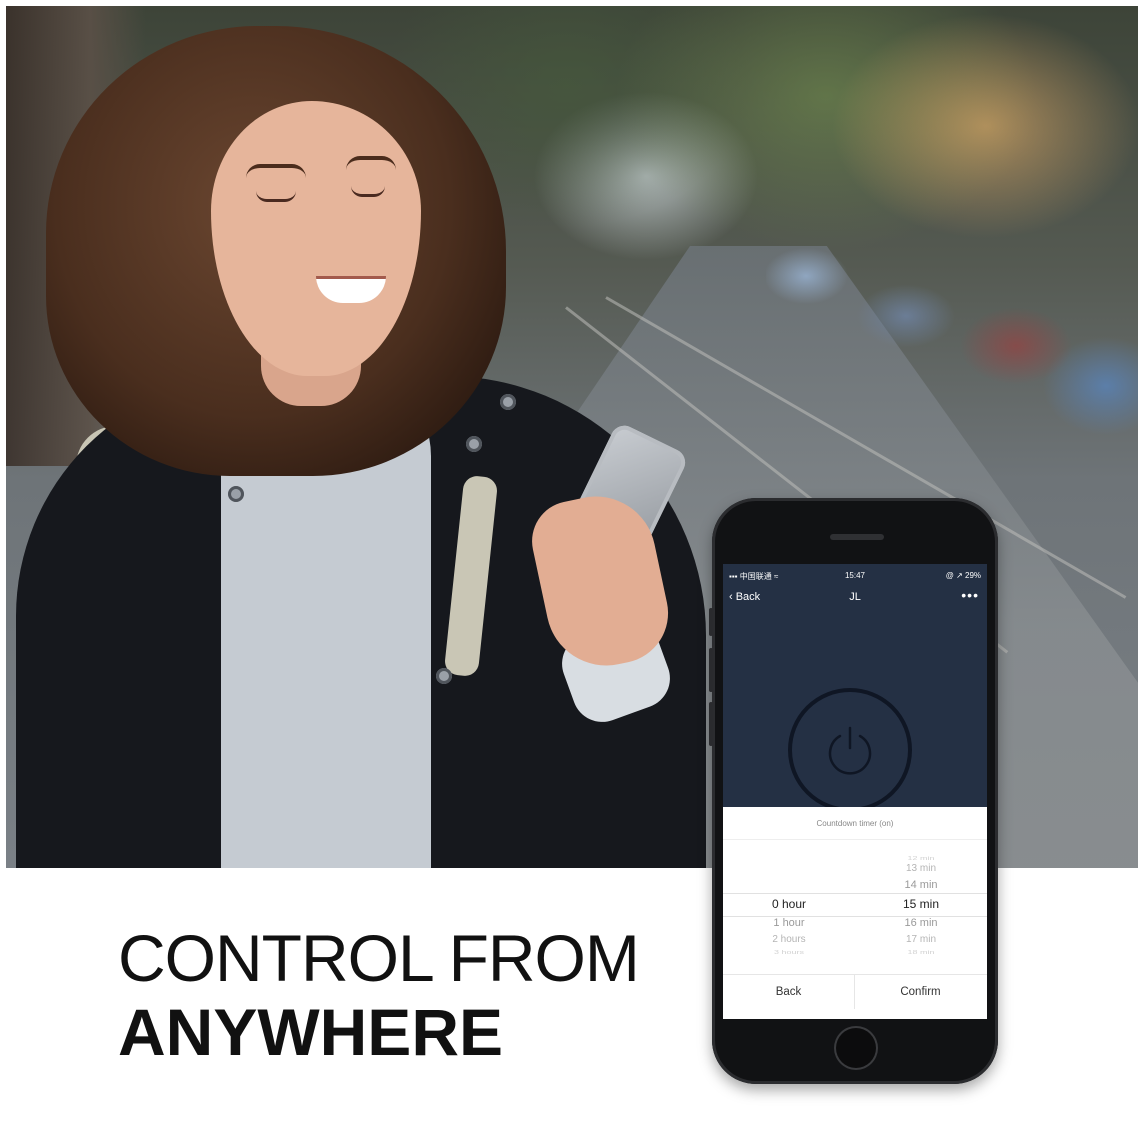 This screenshot has height=1144, width=1144. What do you see at coordinates (856, 1048) in the screenshot?
I see `home-button` at bounding box center [856, 1048].